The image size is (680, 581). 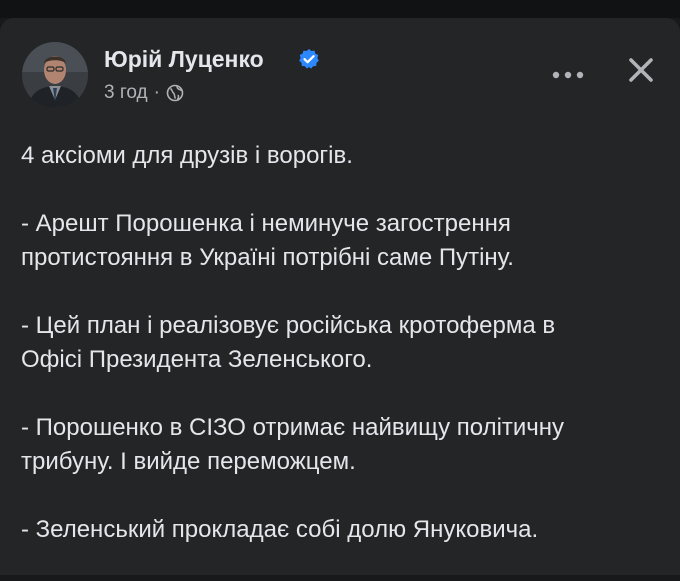 I want to click on post-line: 4 аксіоми для друзів і ворогів., so click(x=187, y=155).